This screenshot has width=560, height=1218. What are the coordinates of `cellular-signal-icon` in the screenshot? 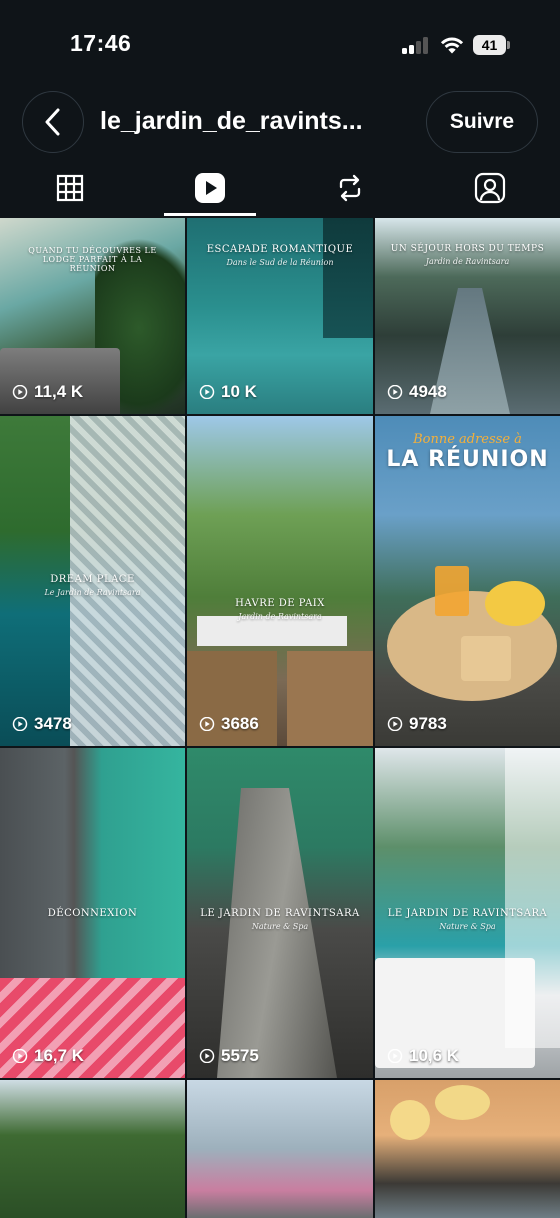 It's located at (416, 45).